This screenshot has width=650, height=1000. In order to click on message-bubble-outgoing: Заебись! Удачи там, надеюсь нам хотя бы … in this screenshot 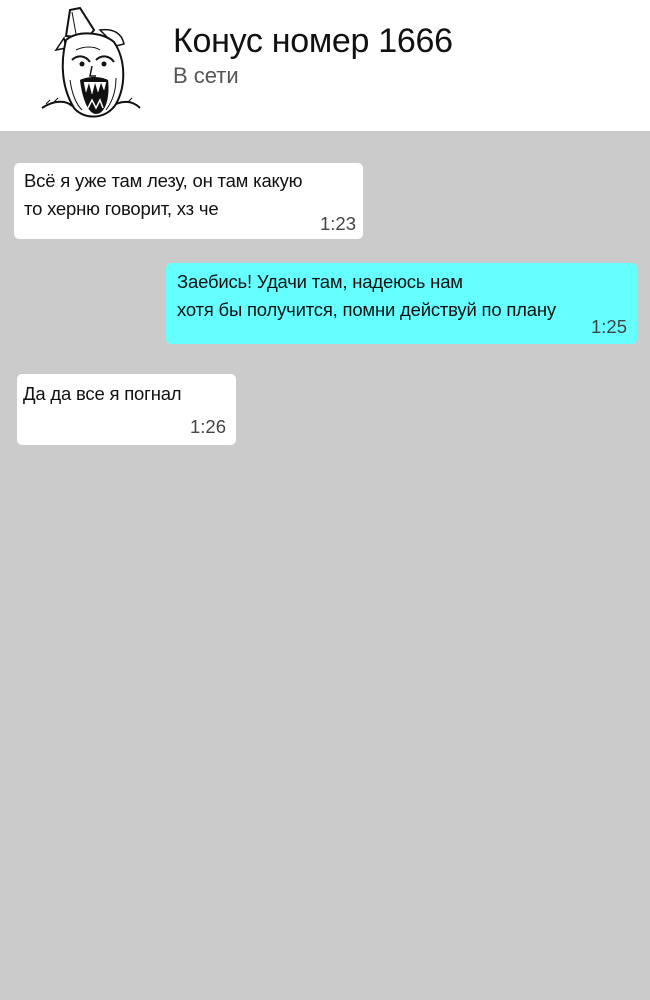, I will do `click(401, 303)`.